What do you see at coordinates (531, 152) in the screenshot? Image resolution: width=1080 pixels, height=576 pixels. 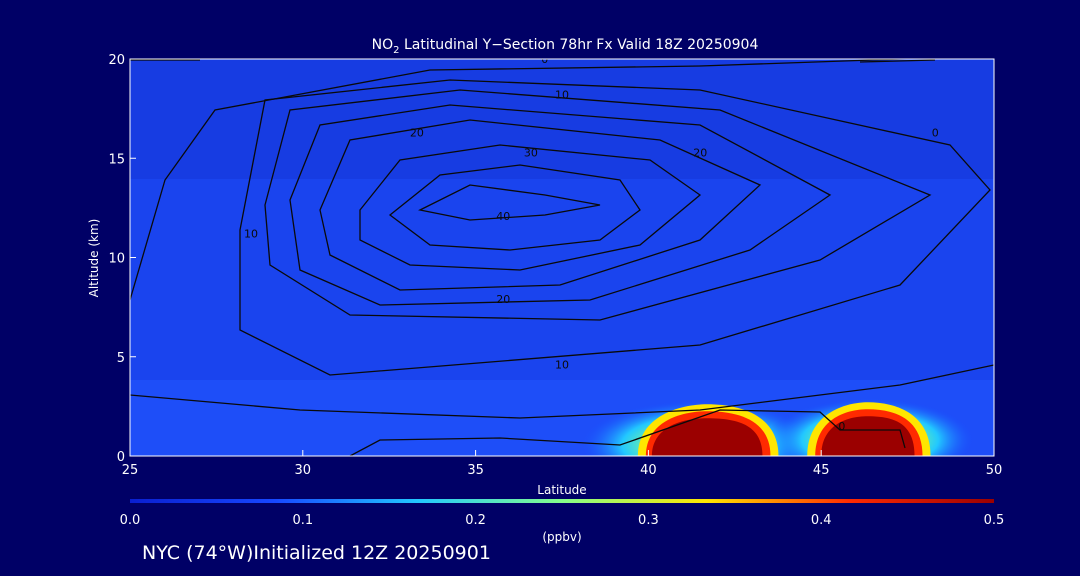 I see `contour-label: 30` at bounding box center [531, 152].